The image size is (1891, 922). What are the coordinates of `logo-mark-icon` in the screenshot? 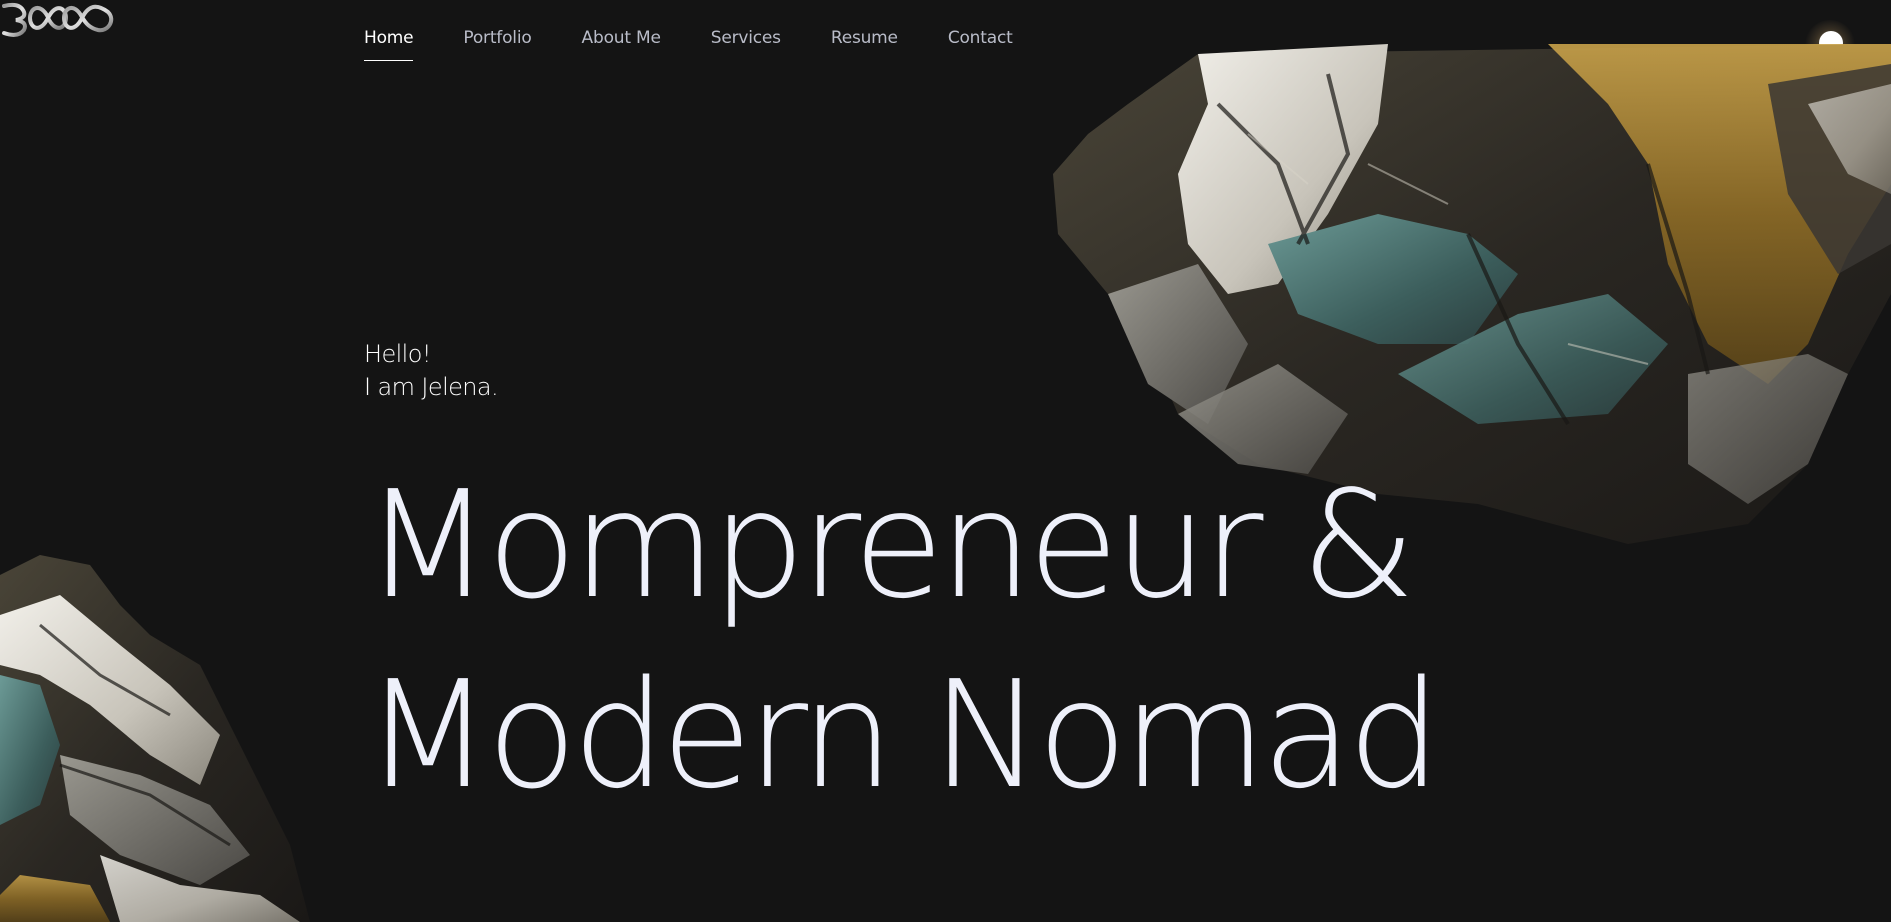 It's located at (58, 19).